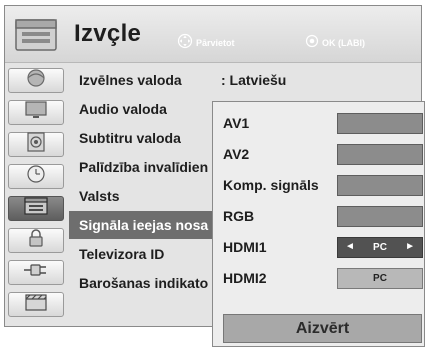 This screenshot has height=347, width=429. I want to click on clock-icon, so click(36, 176).